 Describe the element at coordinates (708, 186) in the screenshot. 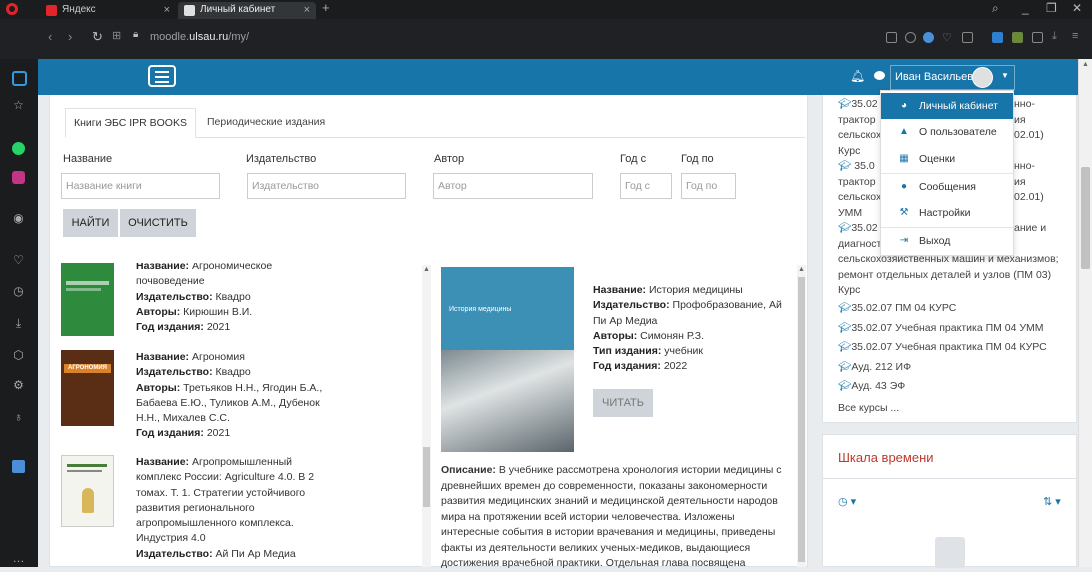

I see `year-to-input: Год по` at that location.